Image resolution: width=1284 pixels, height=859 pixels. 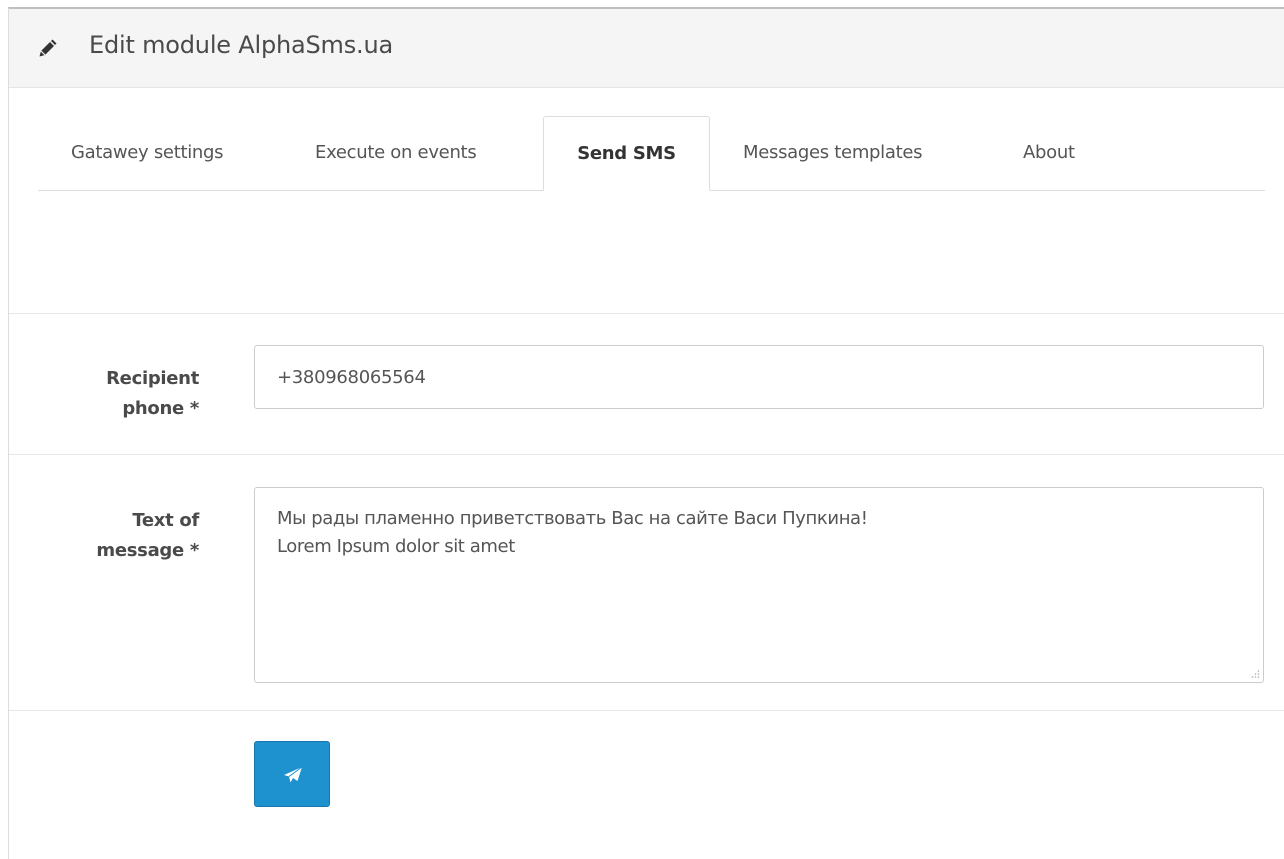 I want to click on recipient-phone-label: Recipient phone *, so click(x=104, y=394).